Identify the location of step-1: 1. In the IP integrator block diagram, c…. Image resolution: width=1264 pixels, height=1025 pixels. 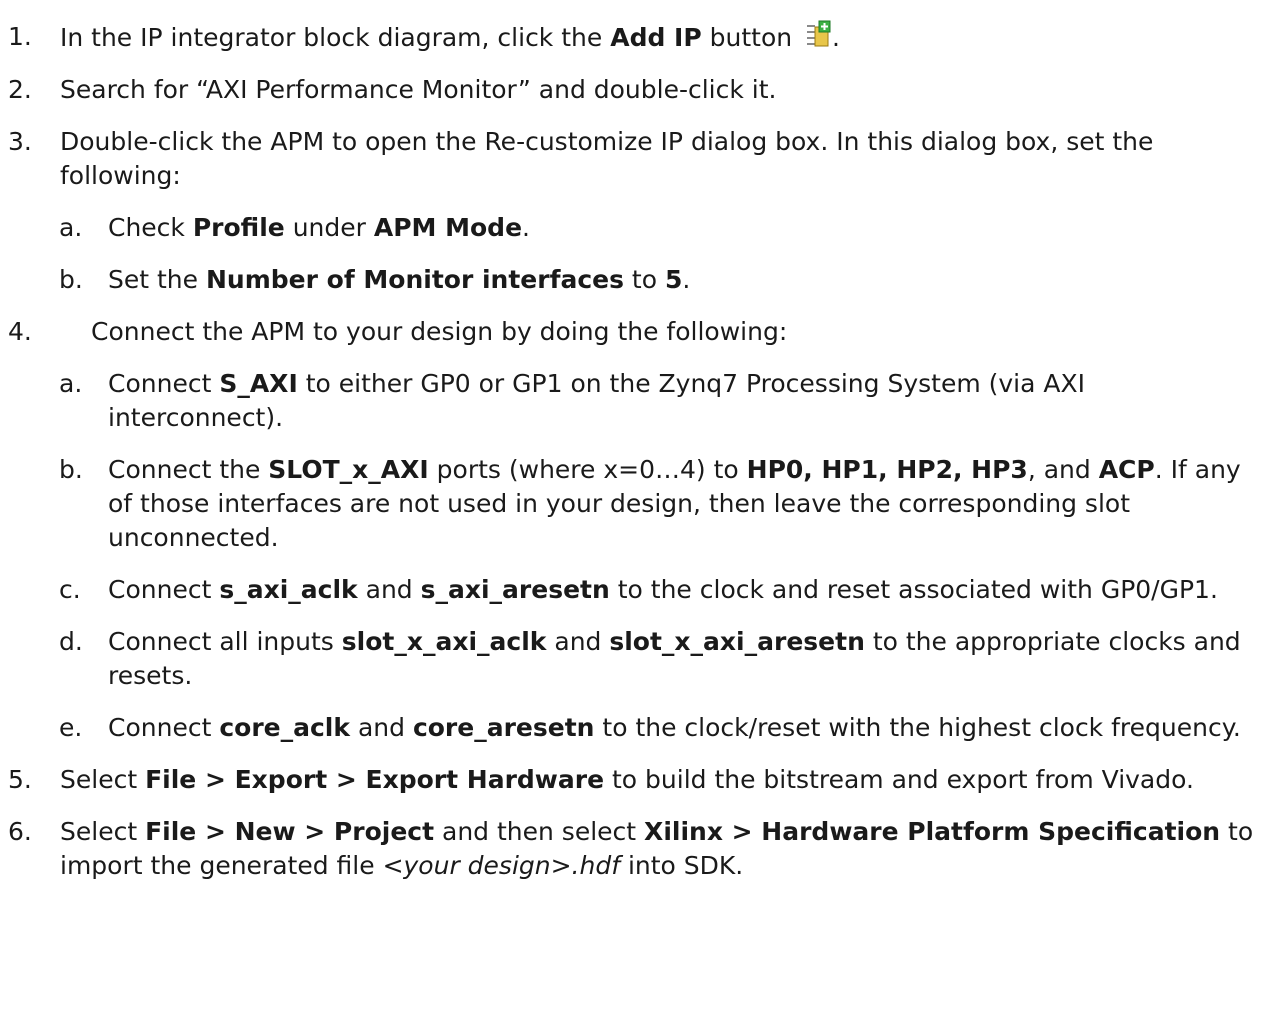
(632, 37).